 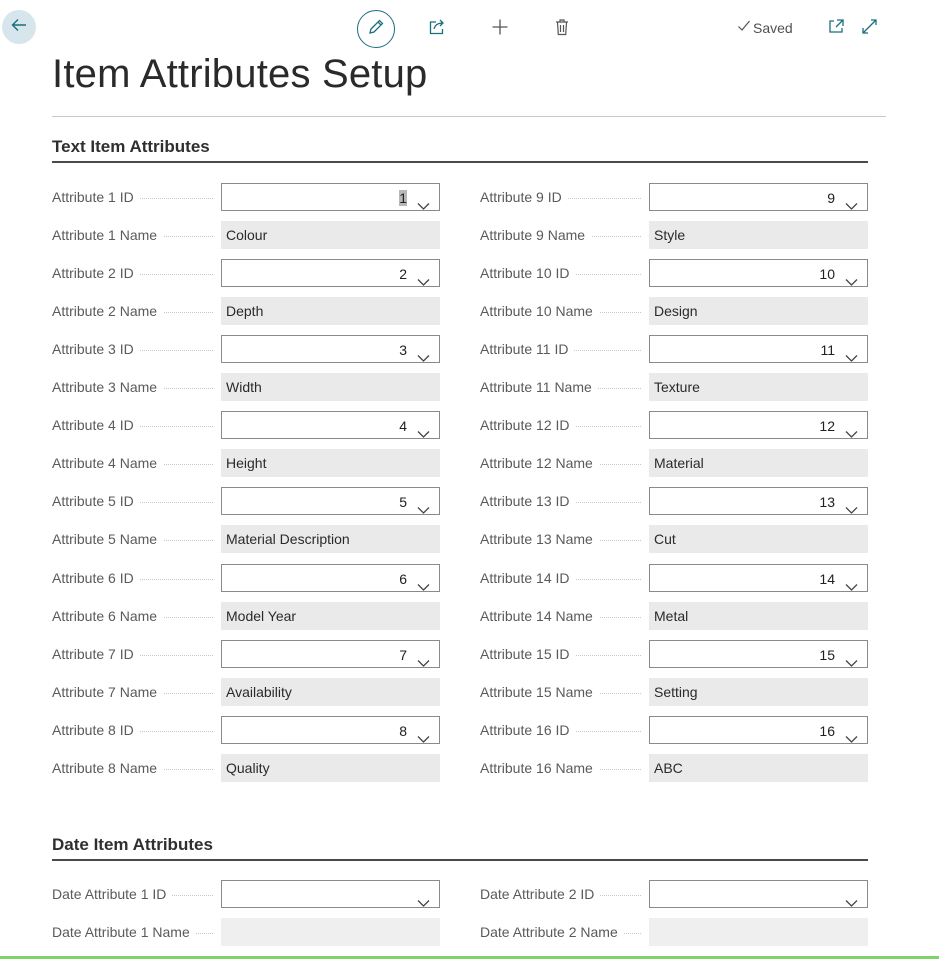 What do you see at coordinates (246, 539) in the screenshot?
I see `form-row: Attribute 5 Name Material Description` at bounding box center [246, 539].